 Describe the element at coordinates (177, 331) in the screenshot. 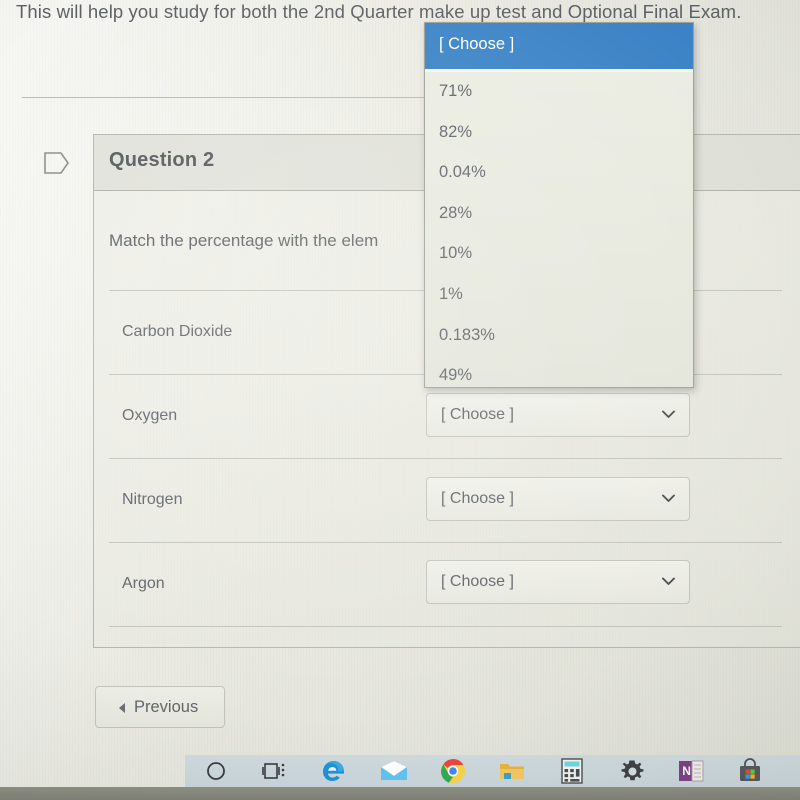

I see `row-label-carbon-dioxide: Carbon Dioxide` at that location.